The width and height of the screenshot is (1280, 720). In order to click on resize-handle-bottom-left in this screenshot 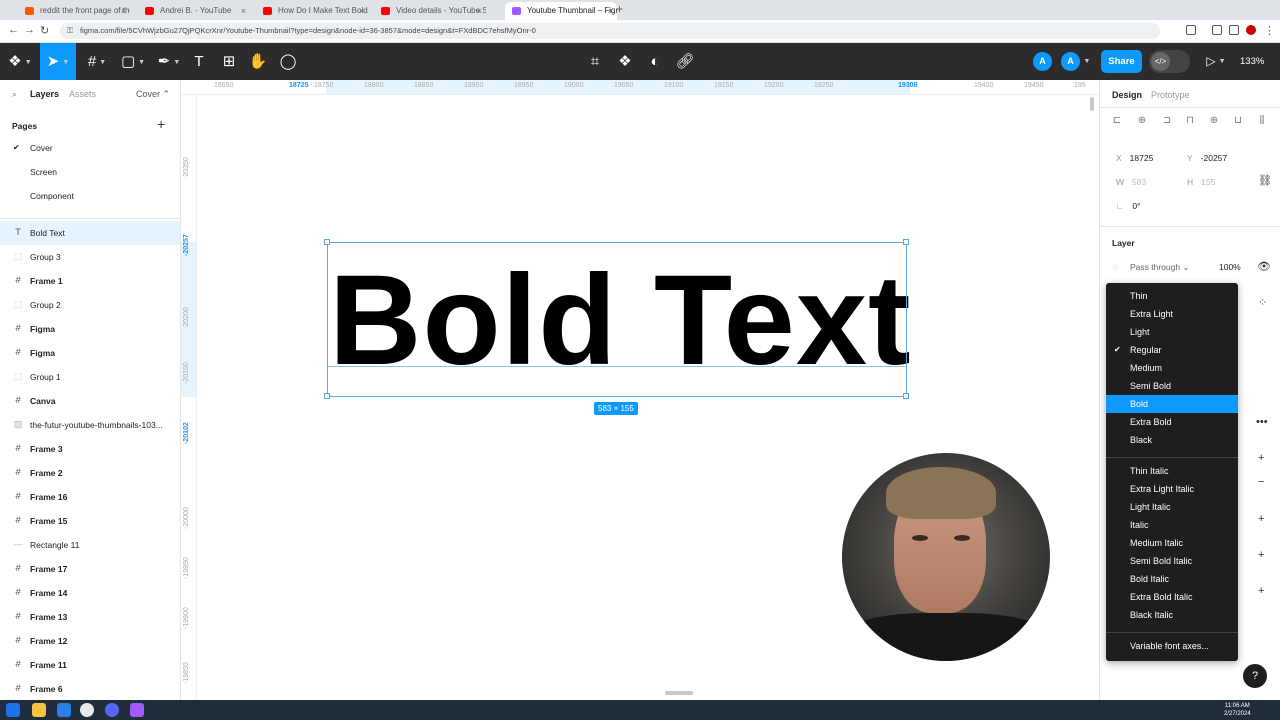, I will do `click(327, 396)`.